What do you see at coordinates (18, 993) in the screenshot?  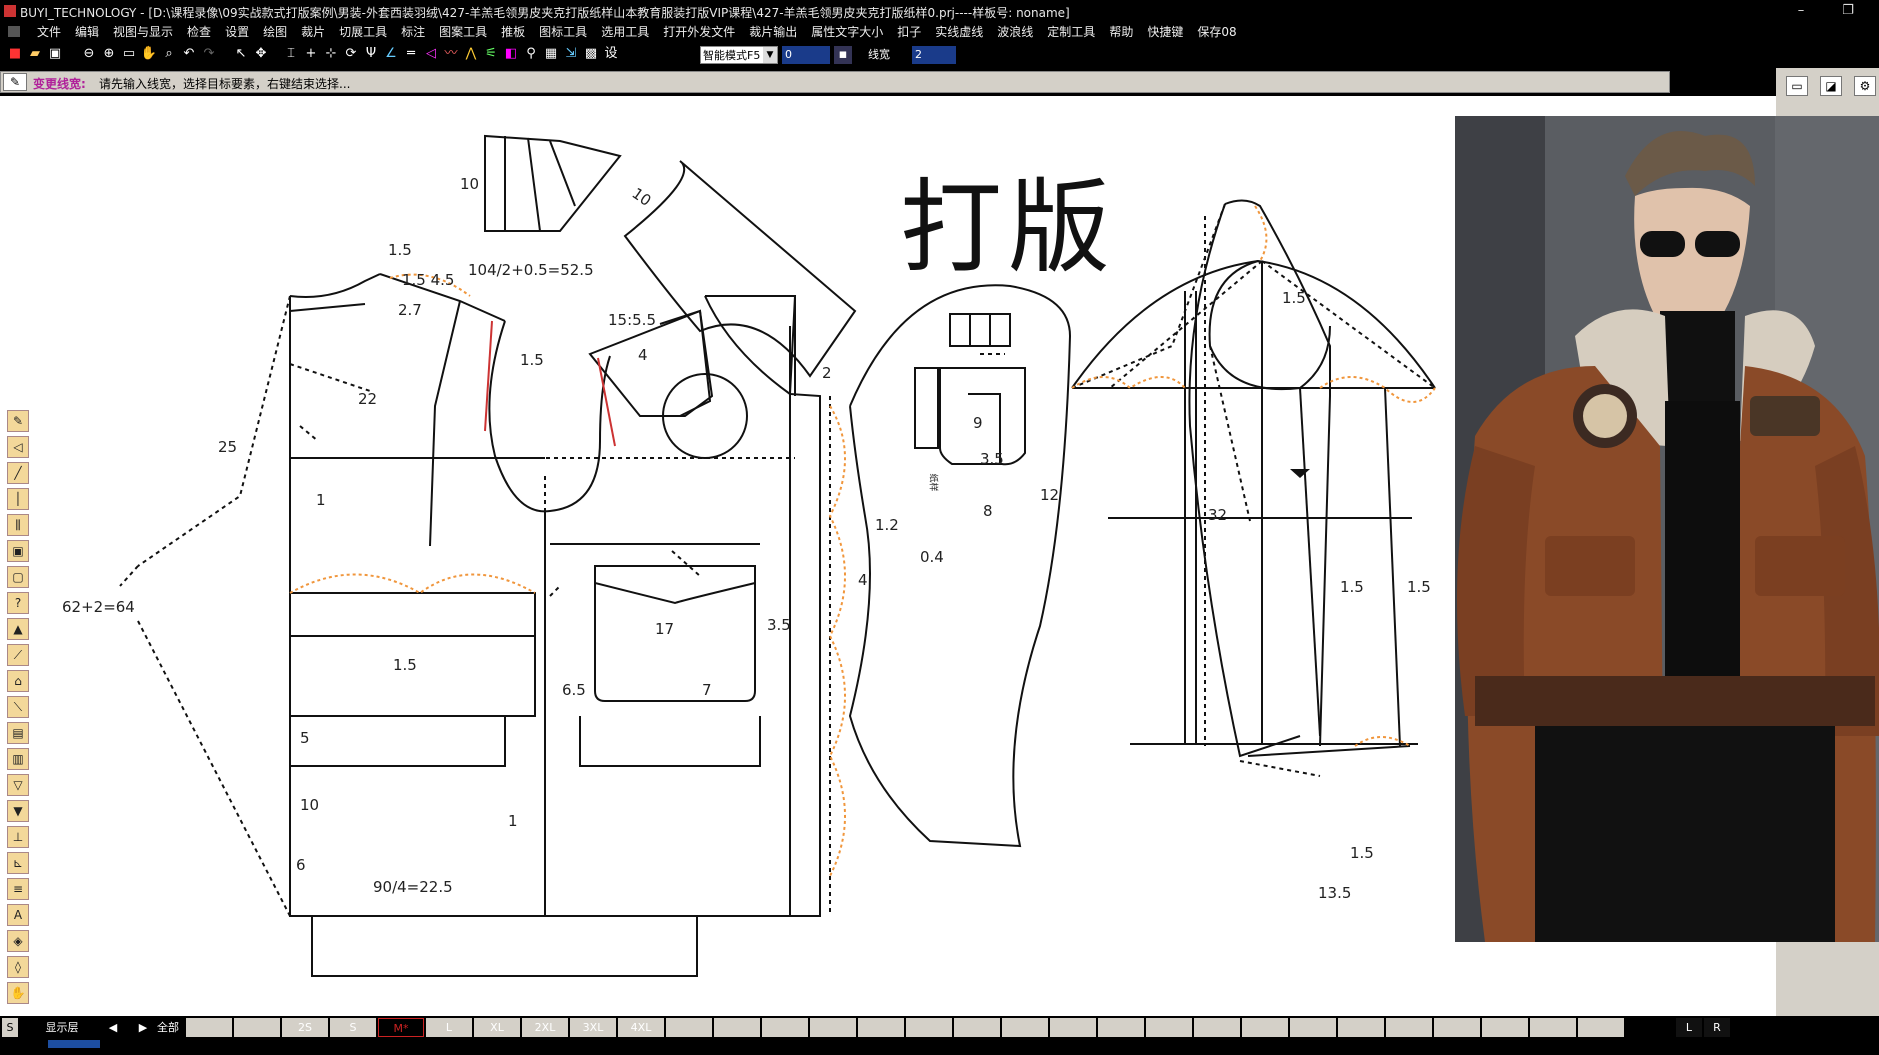 I see `hand-tool-icon: ✋` at bounding box center [18, 993].